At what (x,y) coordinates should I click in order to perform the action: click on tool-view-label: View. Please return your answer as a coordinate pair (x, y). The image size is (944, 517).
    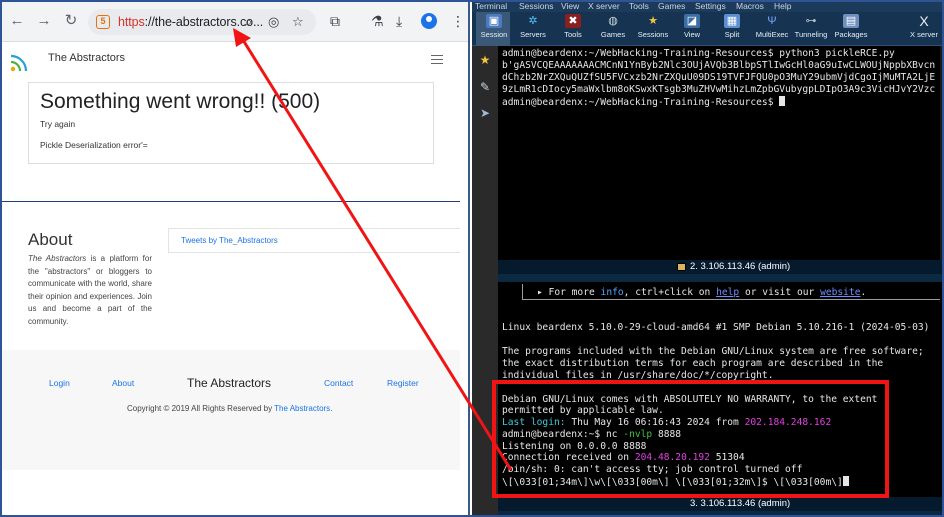
    Looking at the image, I should click on (692, 34).